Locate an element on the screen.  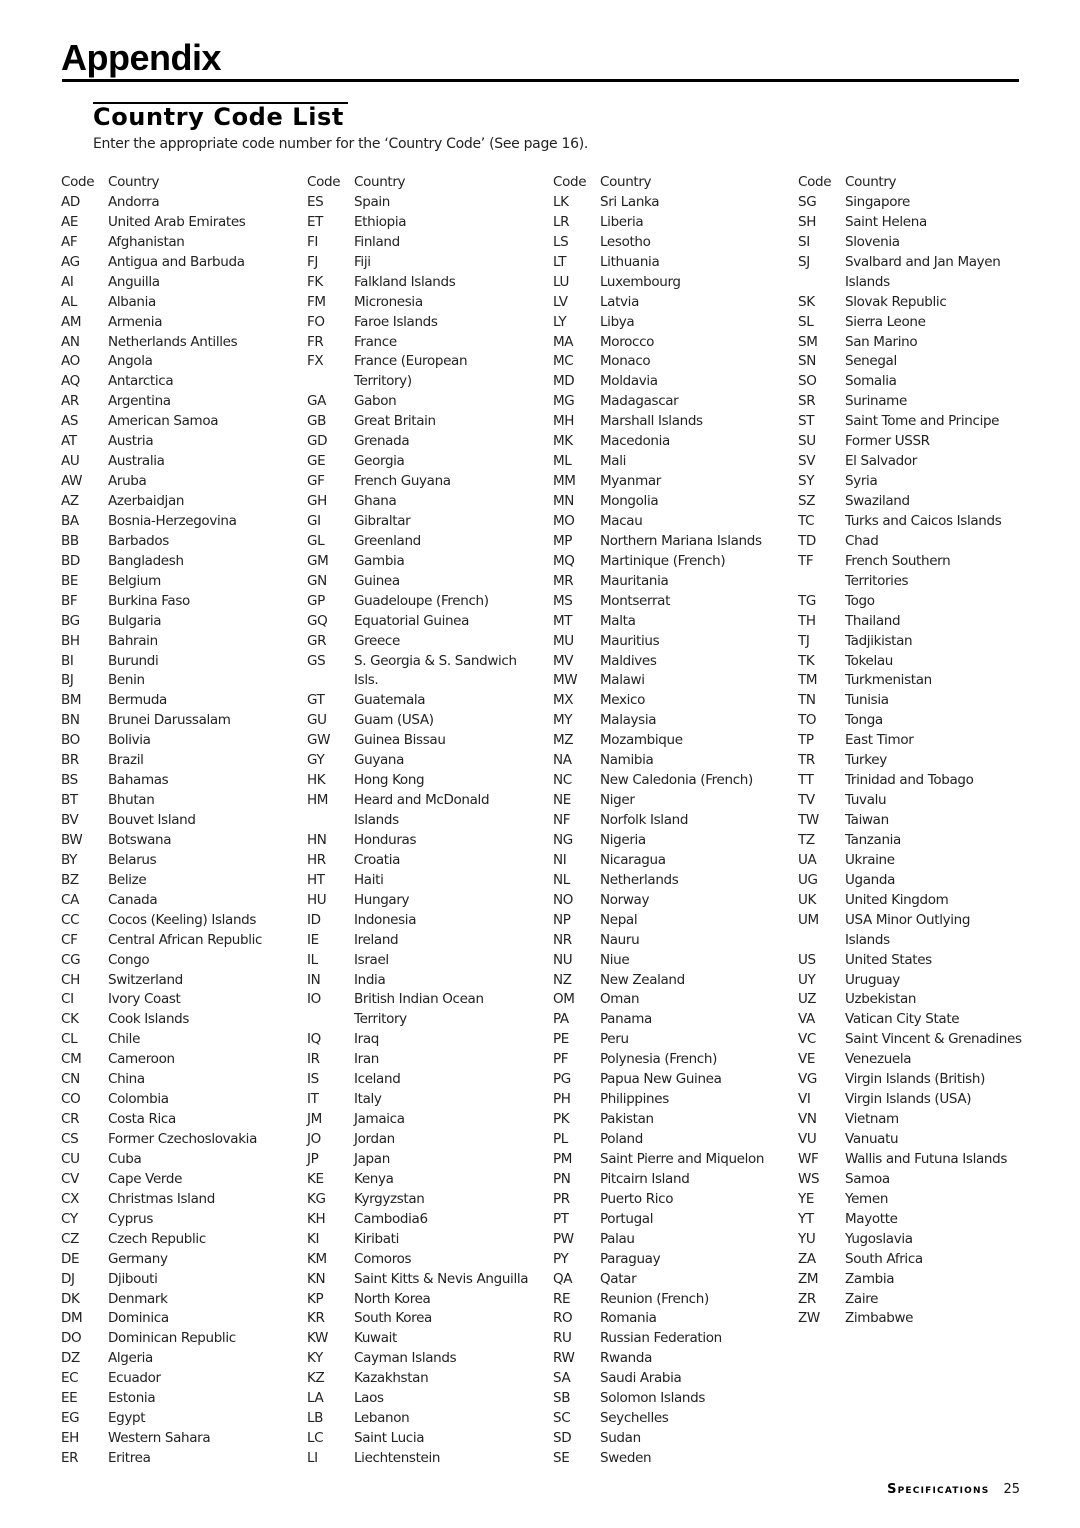
country-code-row: MH Marshall Islands is located at coordinates (673, 422).